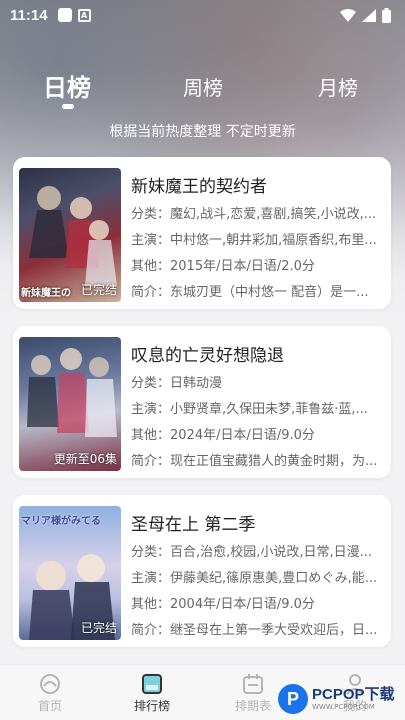  I want to click on ranking-tabs: 日榜 周榜 月榜, so click(202, 88).